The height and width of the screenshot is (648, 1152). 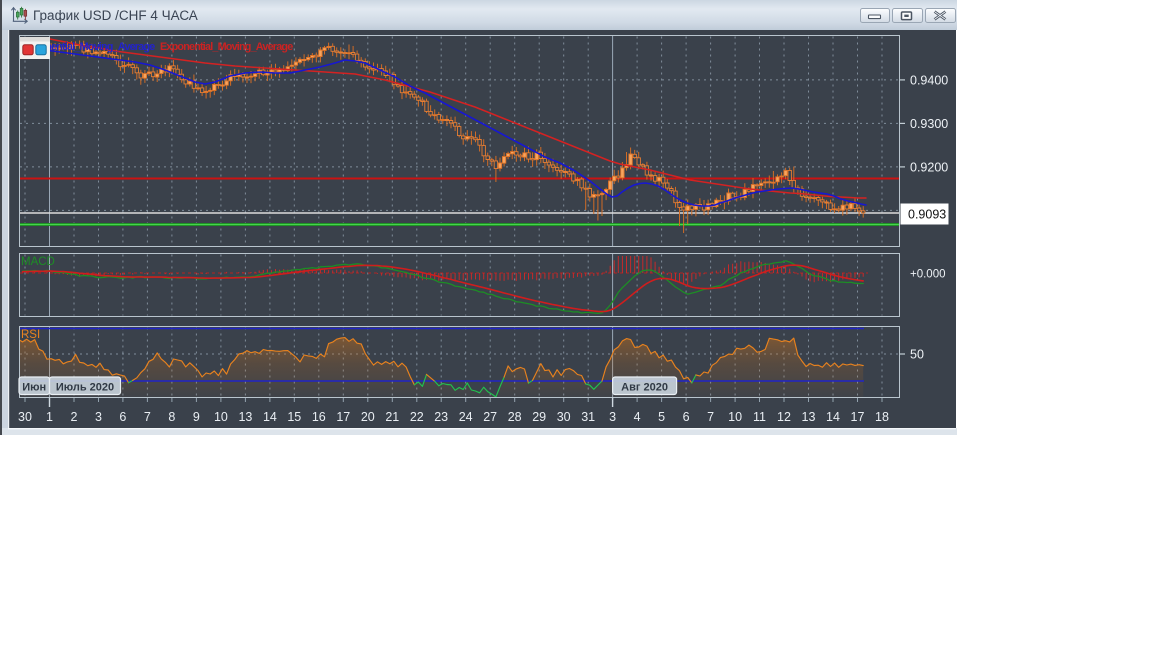 I want to click on svg-text: 31, so click(x=588, y=417).